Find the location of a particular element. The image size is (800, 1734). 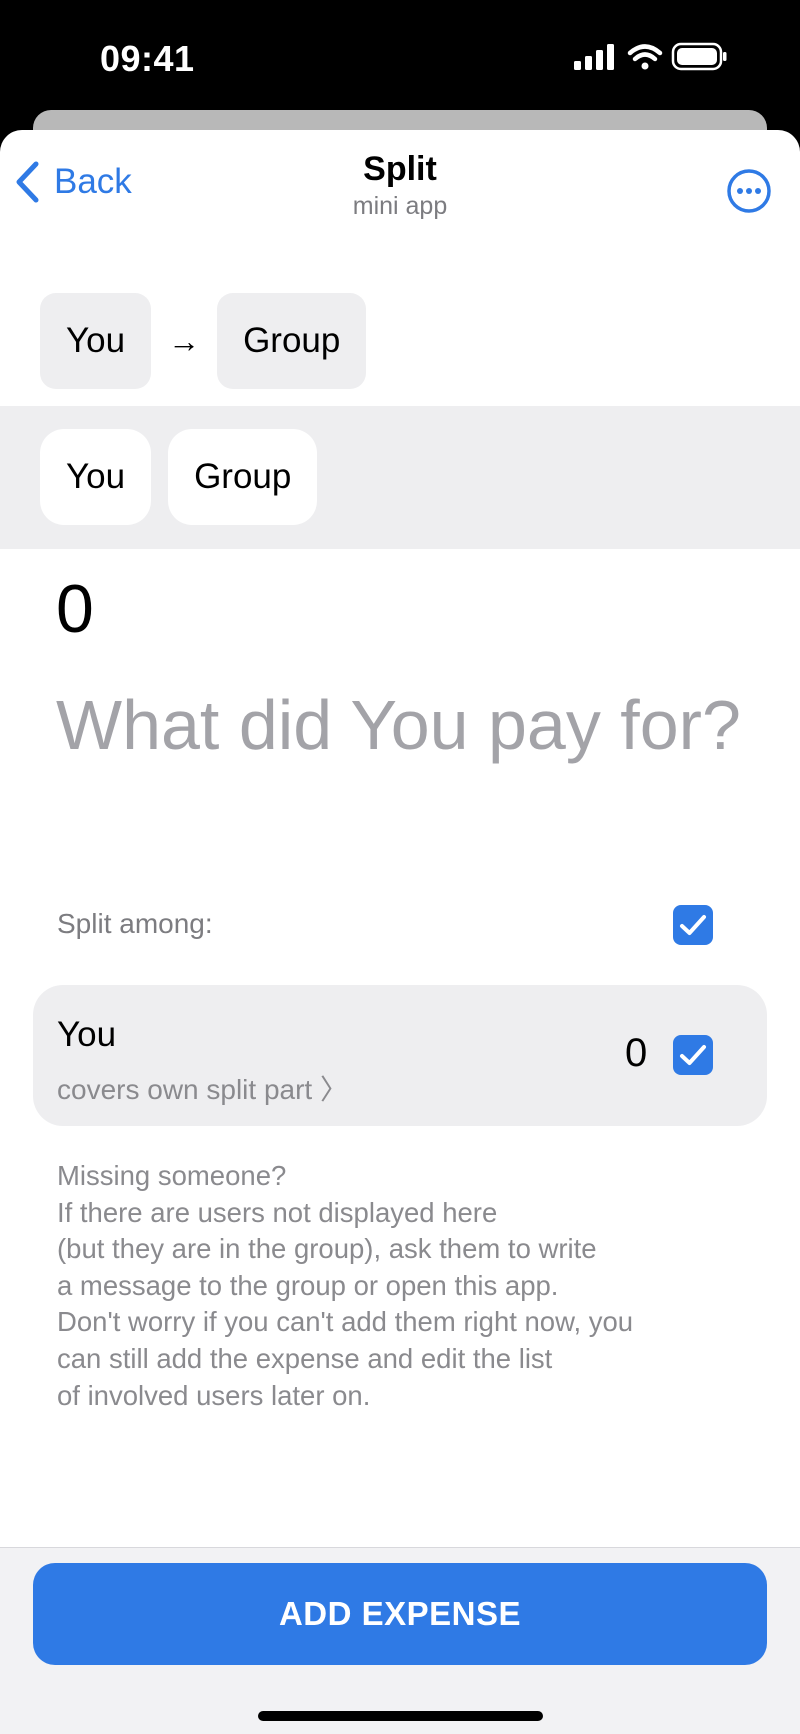

arrow-right-icon: → is located at coordinates (184, 340).